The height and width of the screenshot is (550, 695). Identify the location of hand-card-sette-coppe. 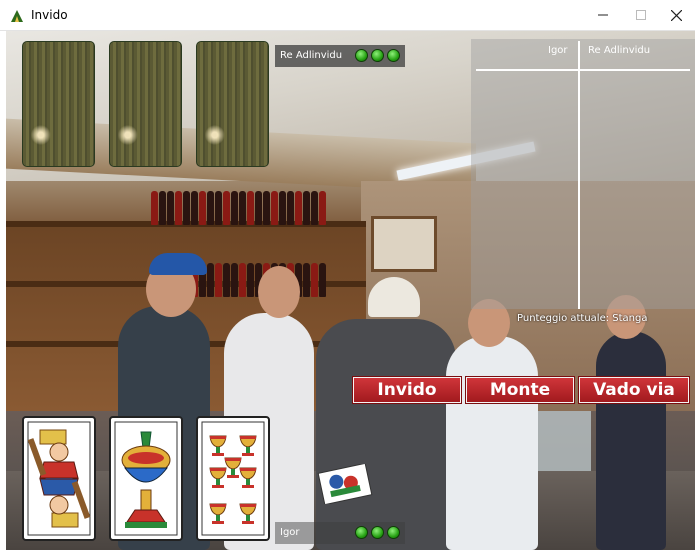
(233, 478).